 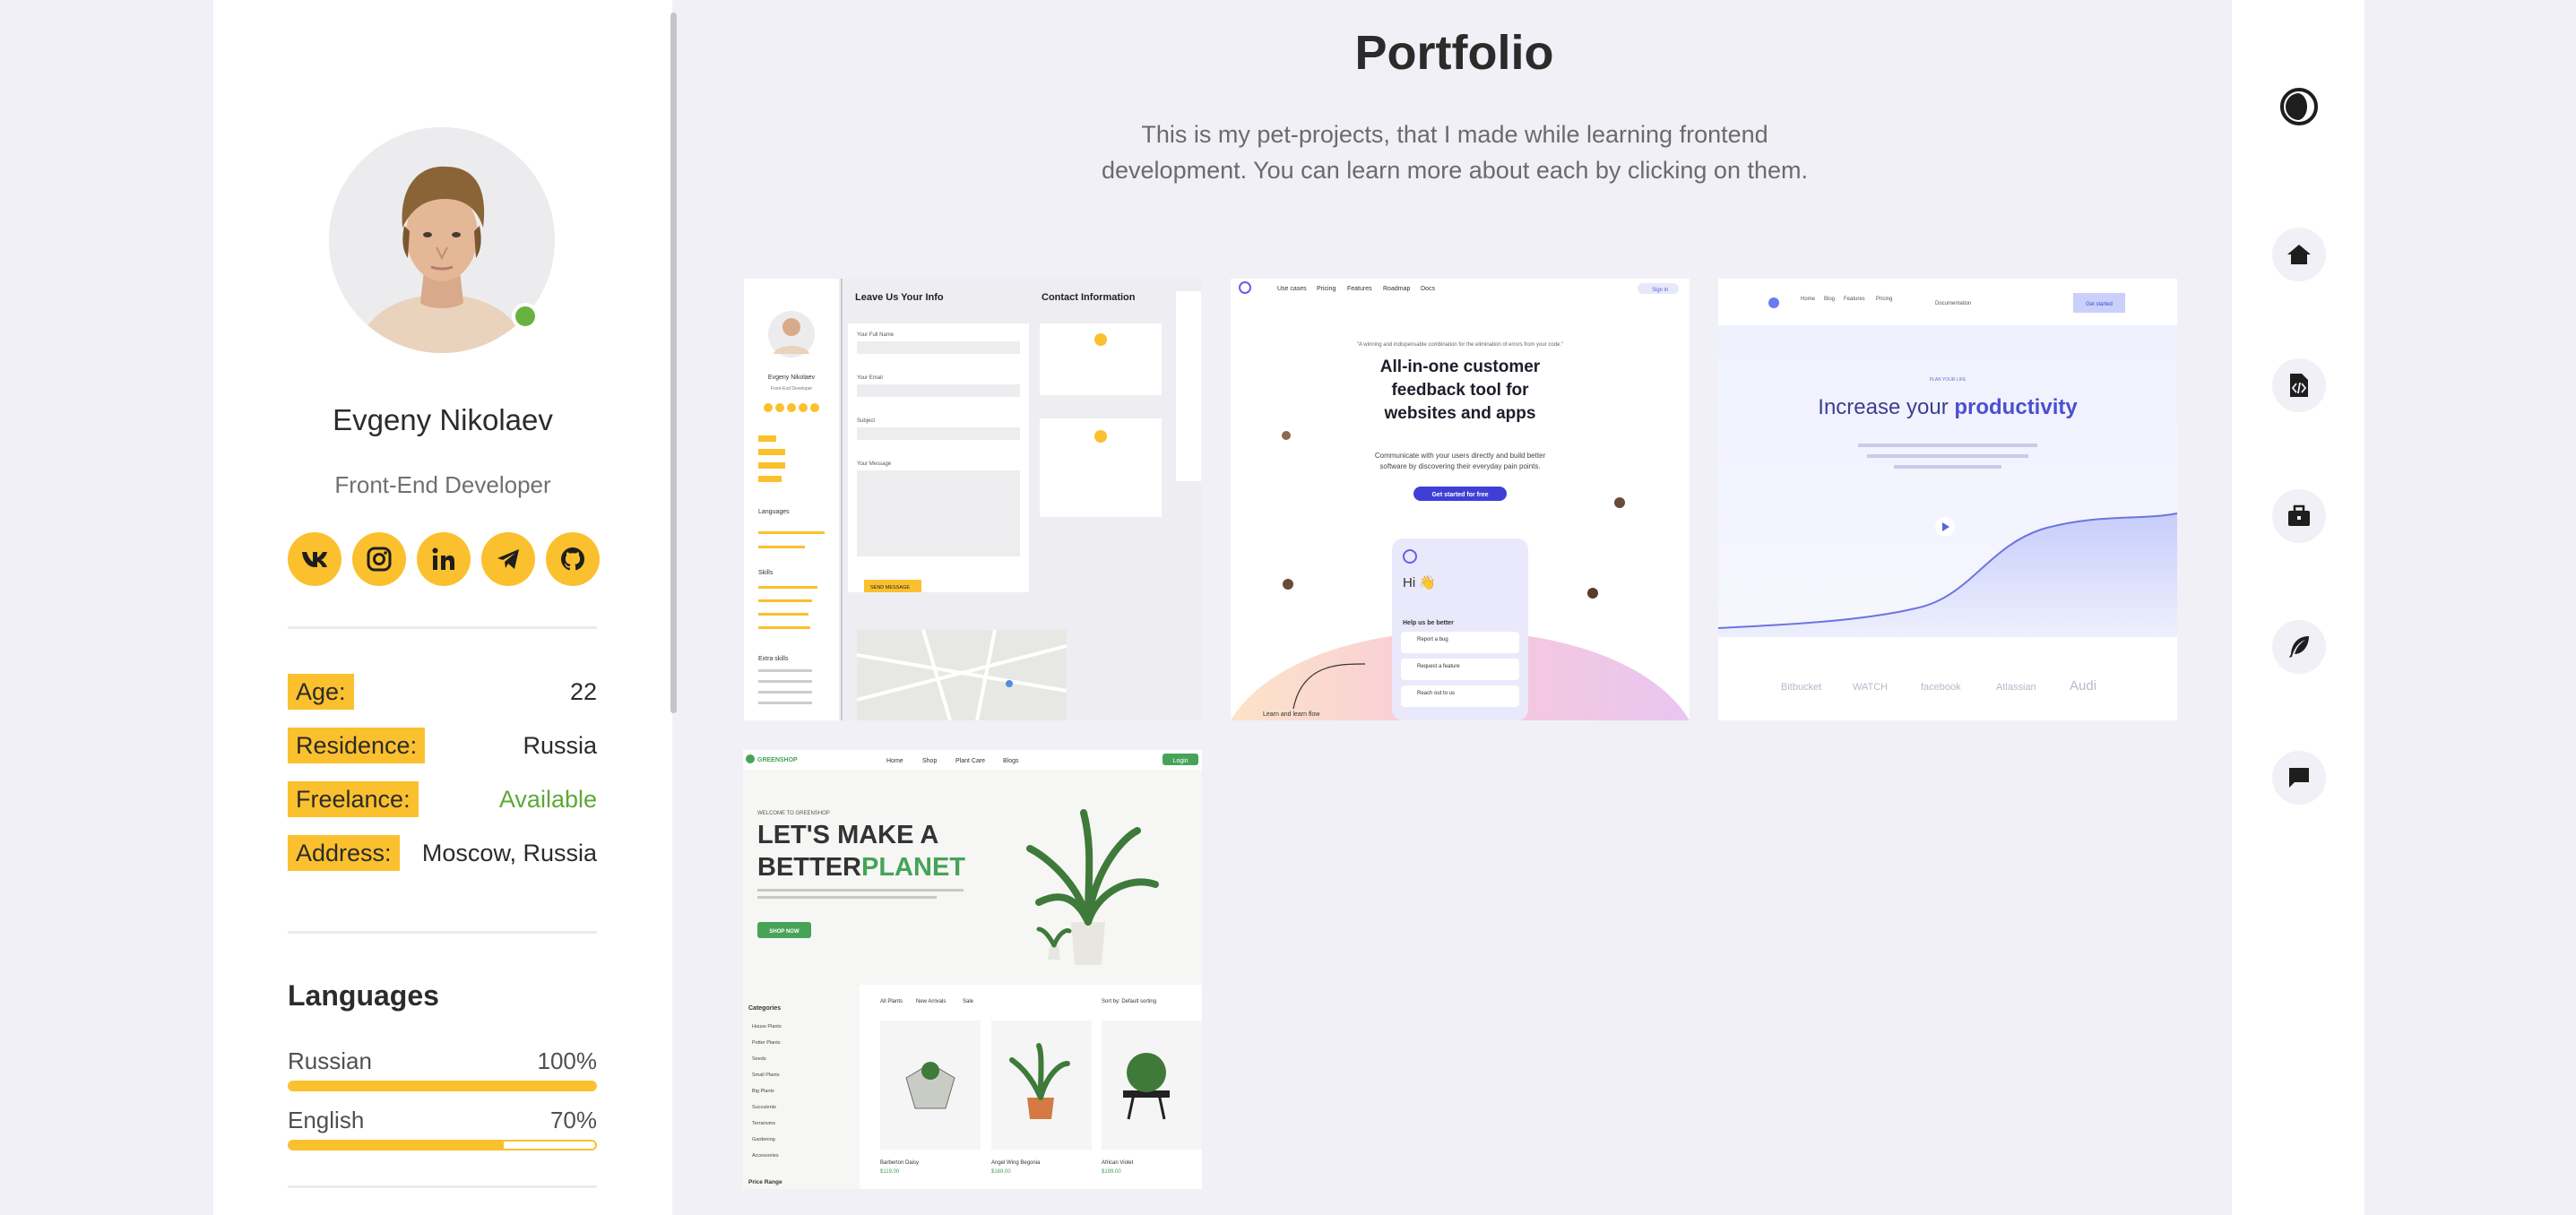 I want to click on mini-heading: Leave Us Your Info, so click(x=899, y=297).